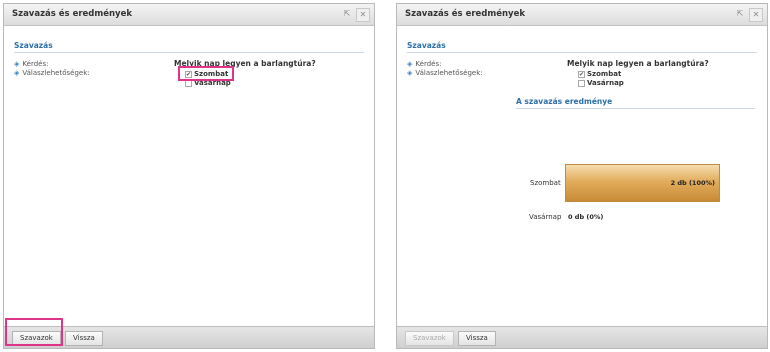 Image resolution: width=770 pixels, height=352 pixels. I want to click on option-szombat: ✔ Szombat, so click(599, 74).